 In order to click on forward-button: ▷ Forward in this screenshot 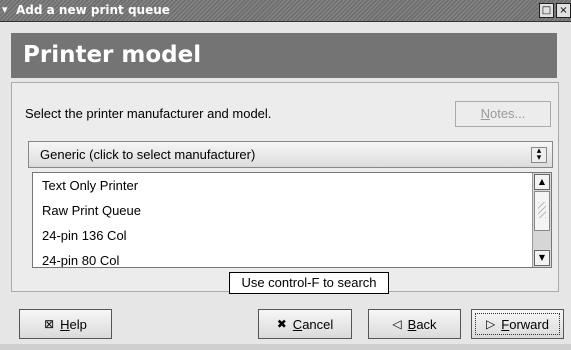, I will do `click(517, 324)`.